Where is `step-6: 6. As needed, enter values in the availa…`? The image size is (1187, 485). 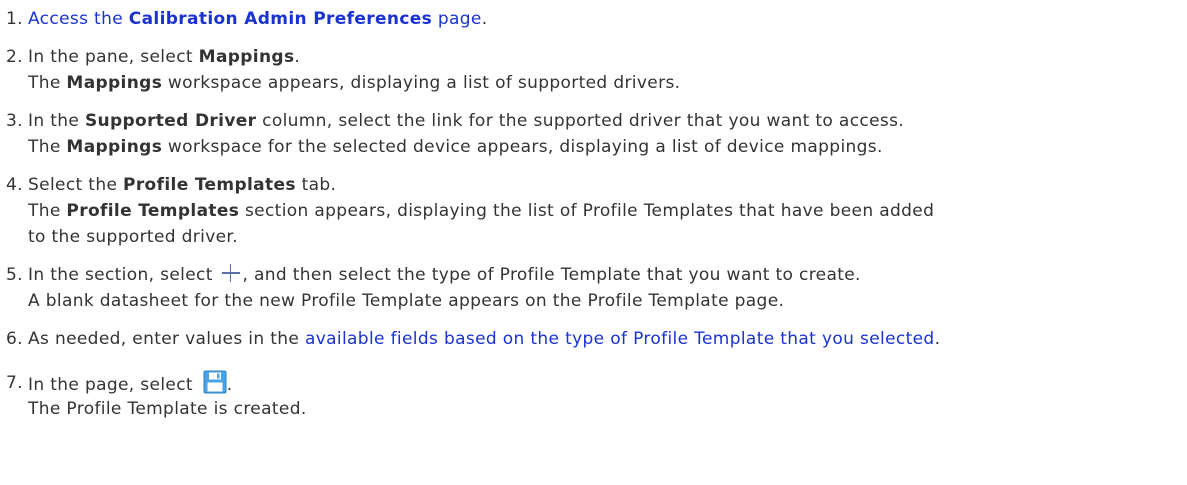
step-6: 6. As needed, enter values in the availa… is located at coordinates (593, 339).